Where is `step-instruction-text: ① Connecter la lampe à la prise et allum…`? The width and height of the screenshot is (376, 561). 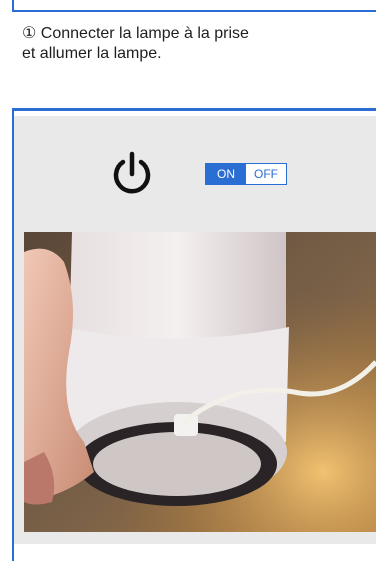
step-instruction-text: ① Connecter la lampe à la prise et allum… is located at coordinates (135, 43).